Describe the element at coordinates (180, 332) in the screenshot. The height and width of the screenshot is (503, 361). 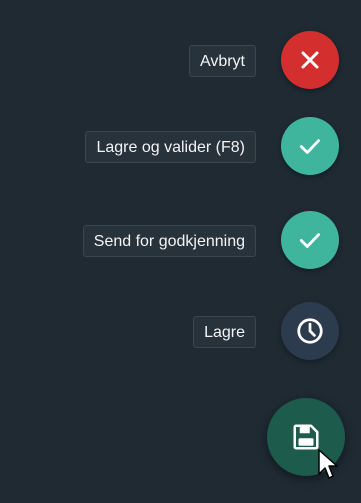
I see `speed-dial-save: Lagre` at that location.